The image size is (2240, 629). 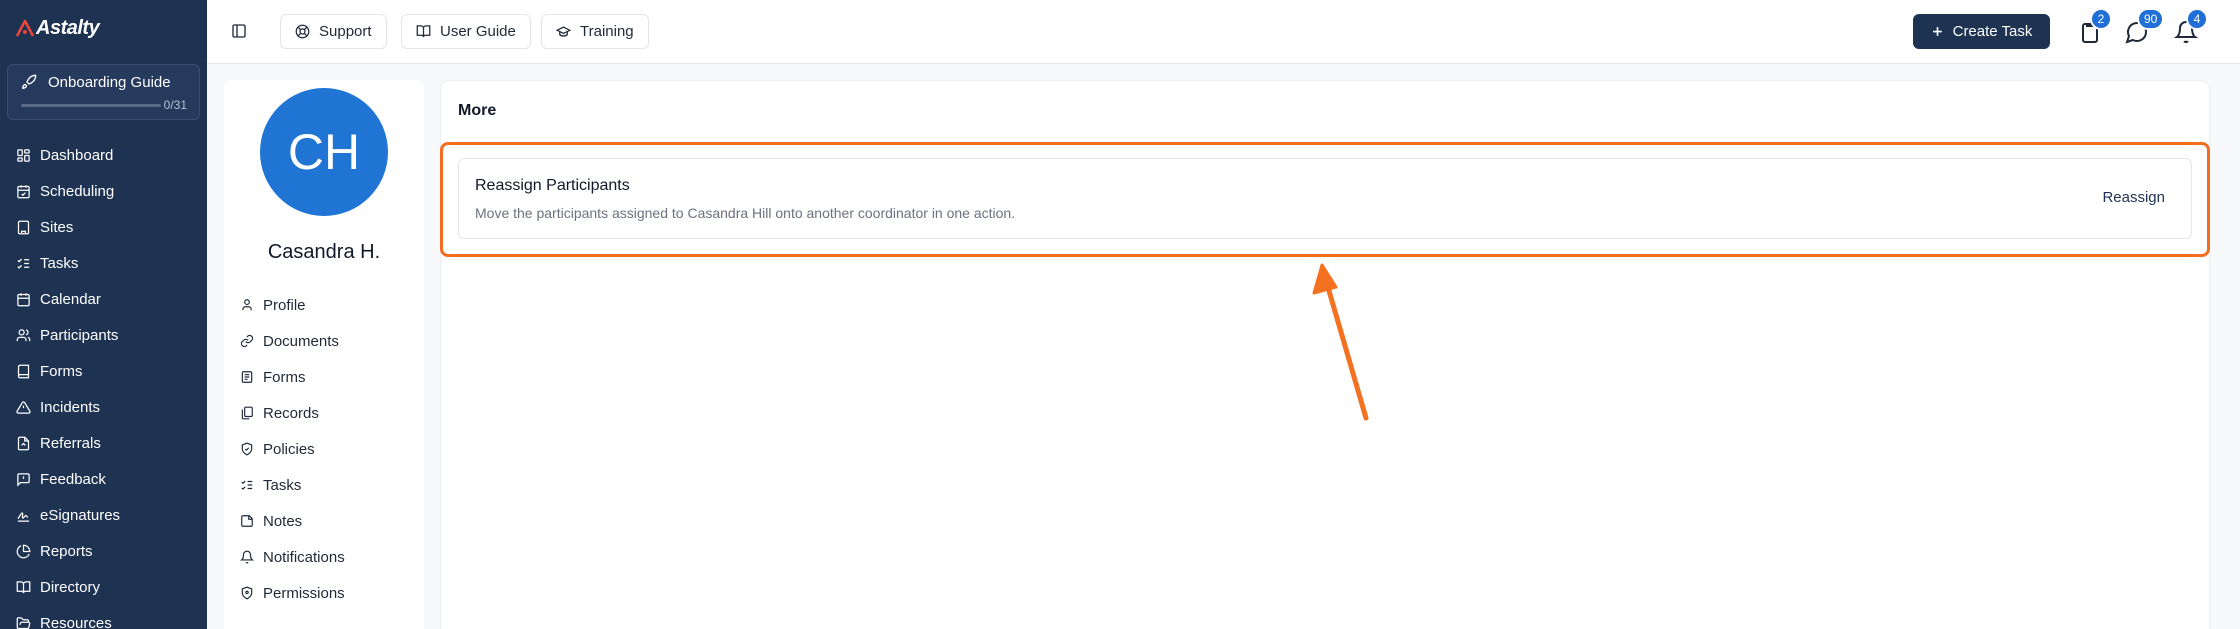 I want to click on records-icon, so click(x=247, y=413).